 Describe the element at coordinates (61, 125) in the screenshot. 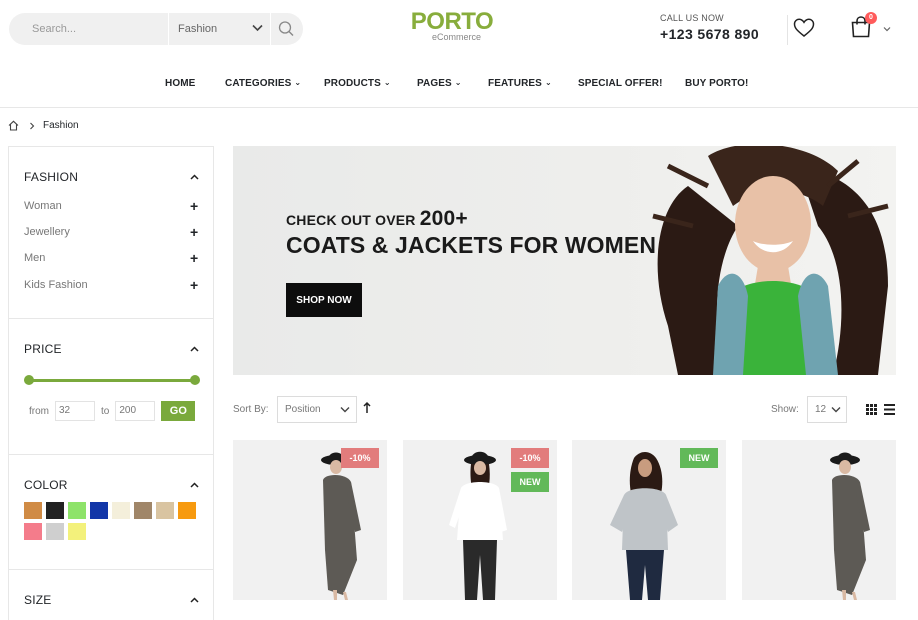

I see `breadcrumb-current: Fashion` at that location.